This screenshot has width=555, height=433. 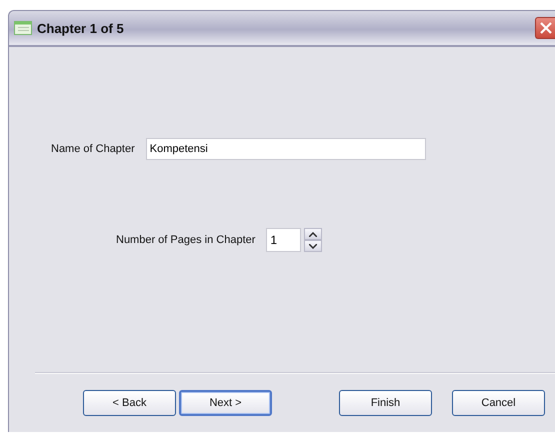 What do you see at coordinates (93, 149) in the screenshot?
I see `field-label: Name of Chapter` at bounding box center [93, 149].